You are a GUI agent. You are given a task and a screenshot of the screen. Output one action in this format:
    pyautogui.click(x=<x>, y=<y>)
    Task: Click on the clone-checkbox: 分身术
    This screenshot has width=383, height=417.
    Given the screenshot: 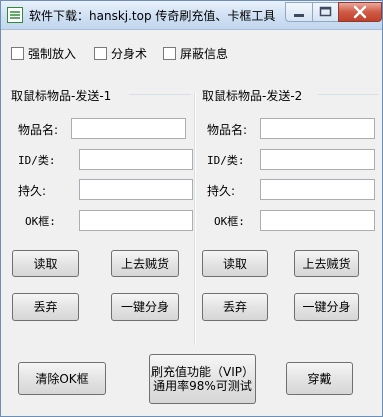 What is the action you would take?
    pyautogui.click(x=120, y=53)
    